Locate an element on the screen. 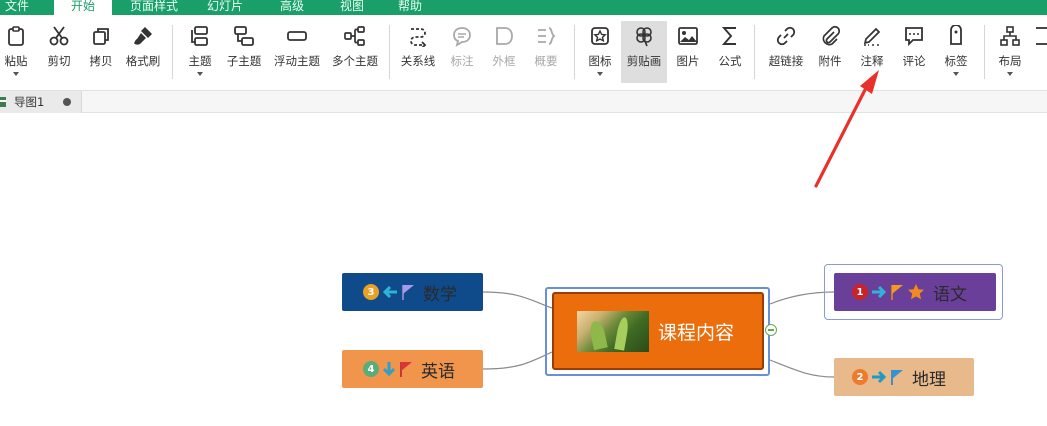 Image resolution: width=1047 pixels, height=426 pixels. central-topic: 课程内容 is located at coordinates (658, 331).